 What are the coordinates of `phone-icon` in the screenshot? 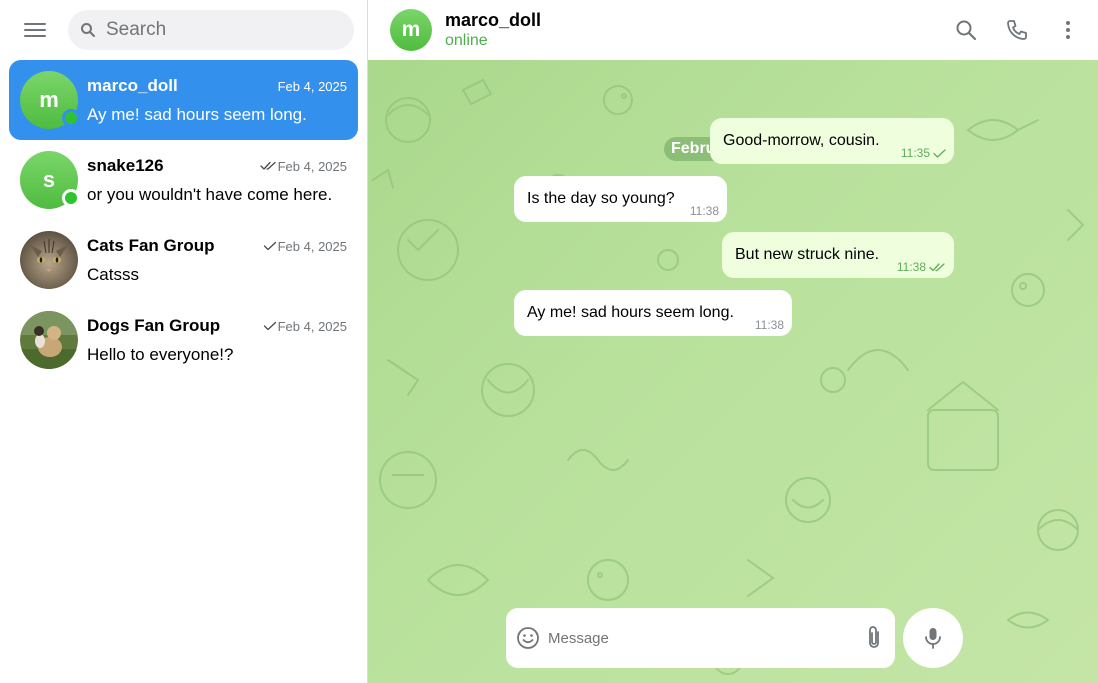 It's located at (1017, 30).